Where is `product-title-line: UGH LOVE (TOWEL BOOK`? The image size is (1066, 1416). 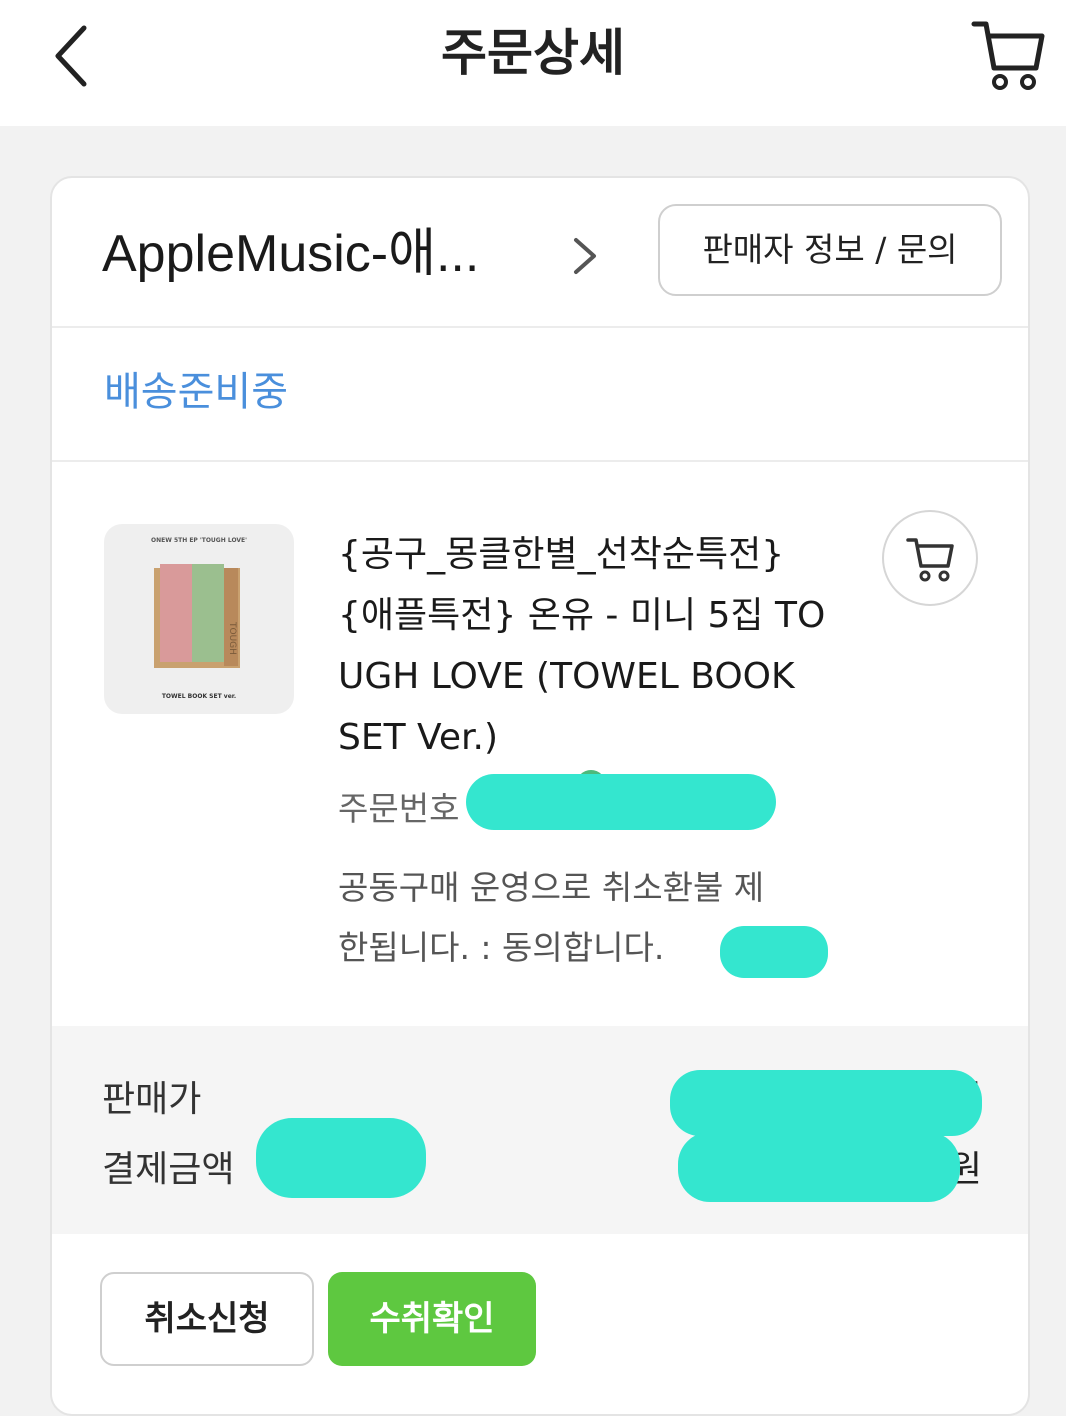
product-title-line: UGH LOVE (TOWEL BOOK is located at coordinates (566, 676).